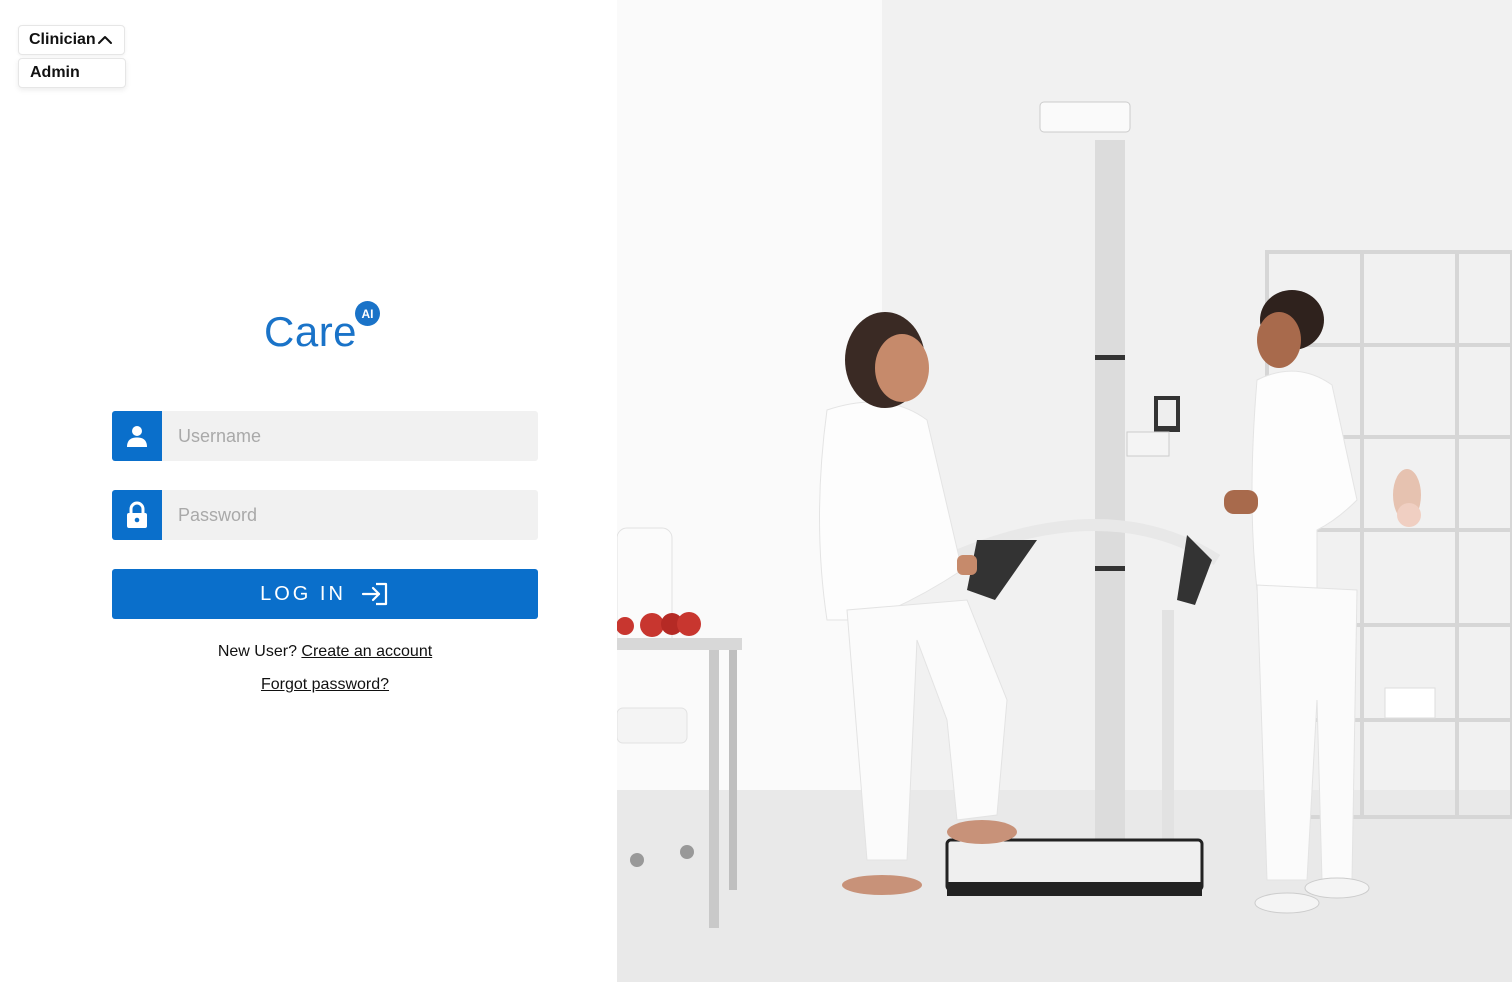  What do you see at coordinates (62, 39) in the screenshot?
I see `role-selected-label: Clinician` at bounding box center [62, 39].